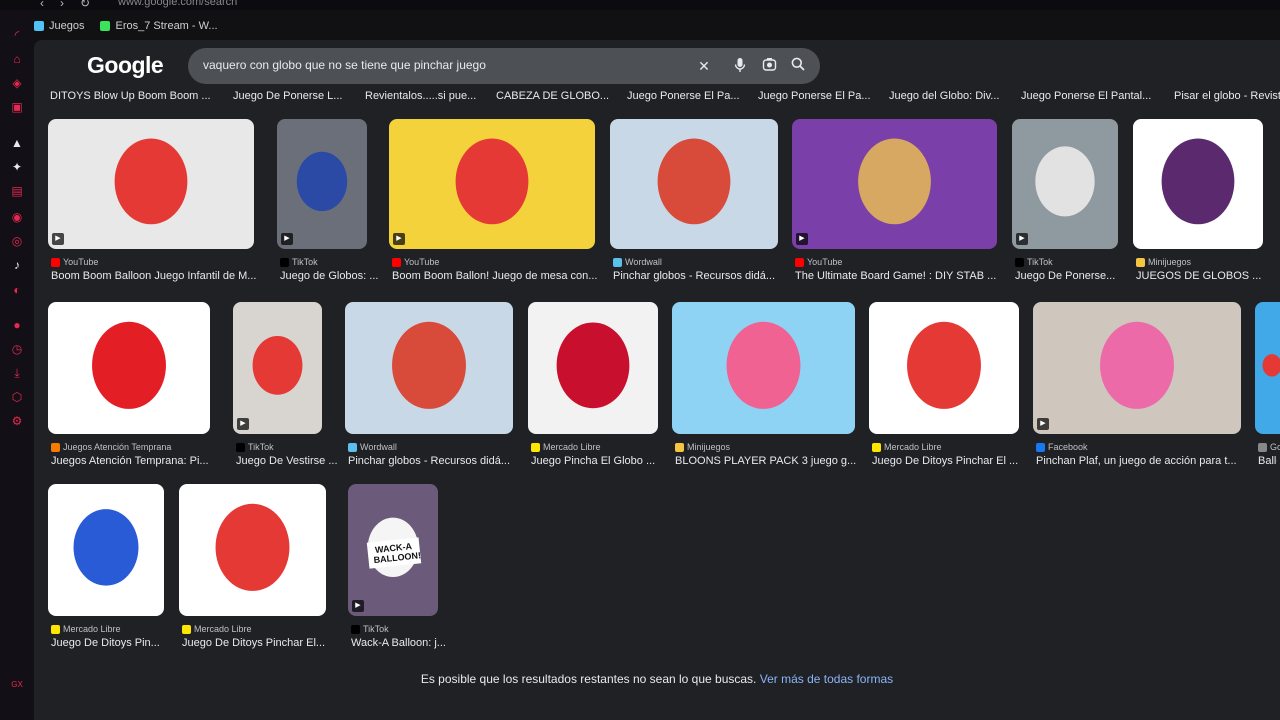 The image size is (1280, 720). Describe the element at coordinates (17, 397) in the screenshot. I see `cube-icon: ⬡` at that location.